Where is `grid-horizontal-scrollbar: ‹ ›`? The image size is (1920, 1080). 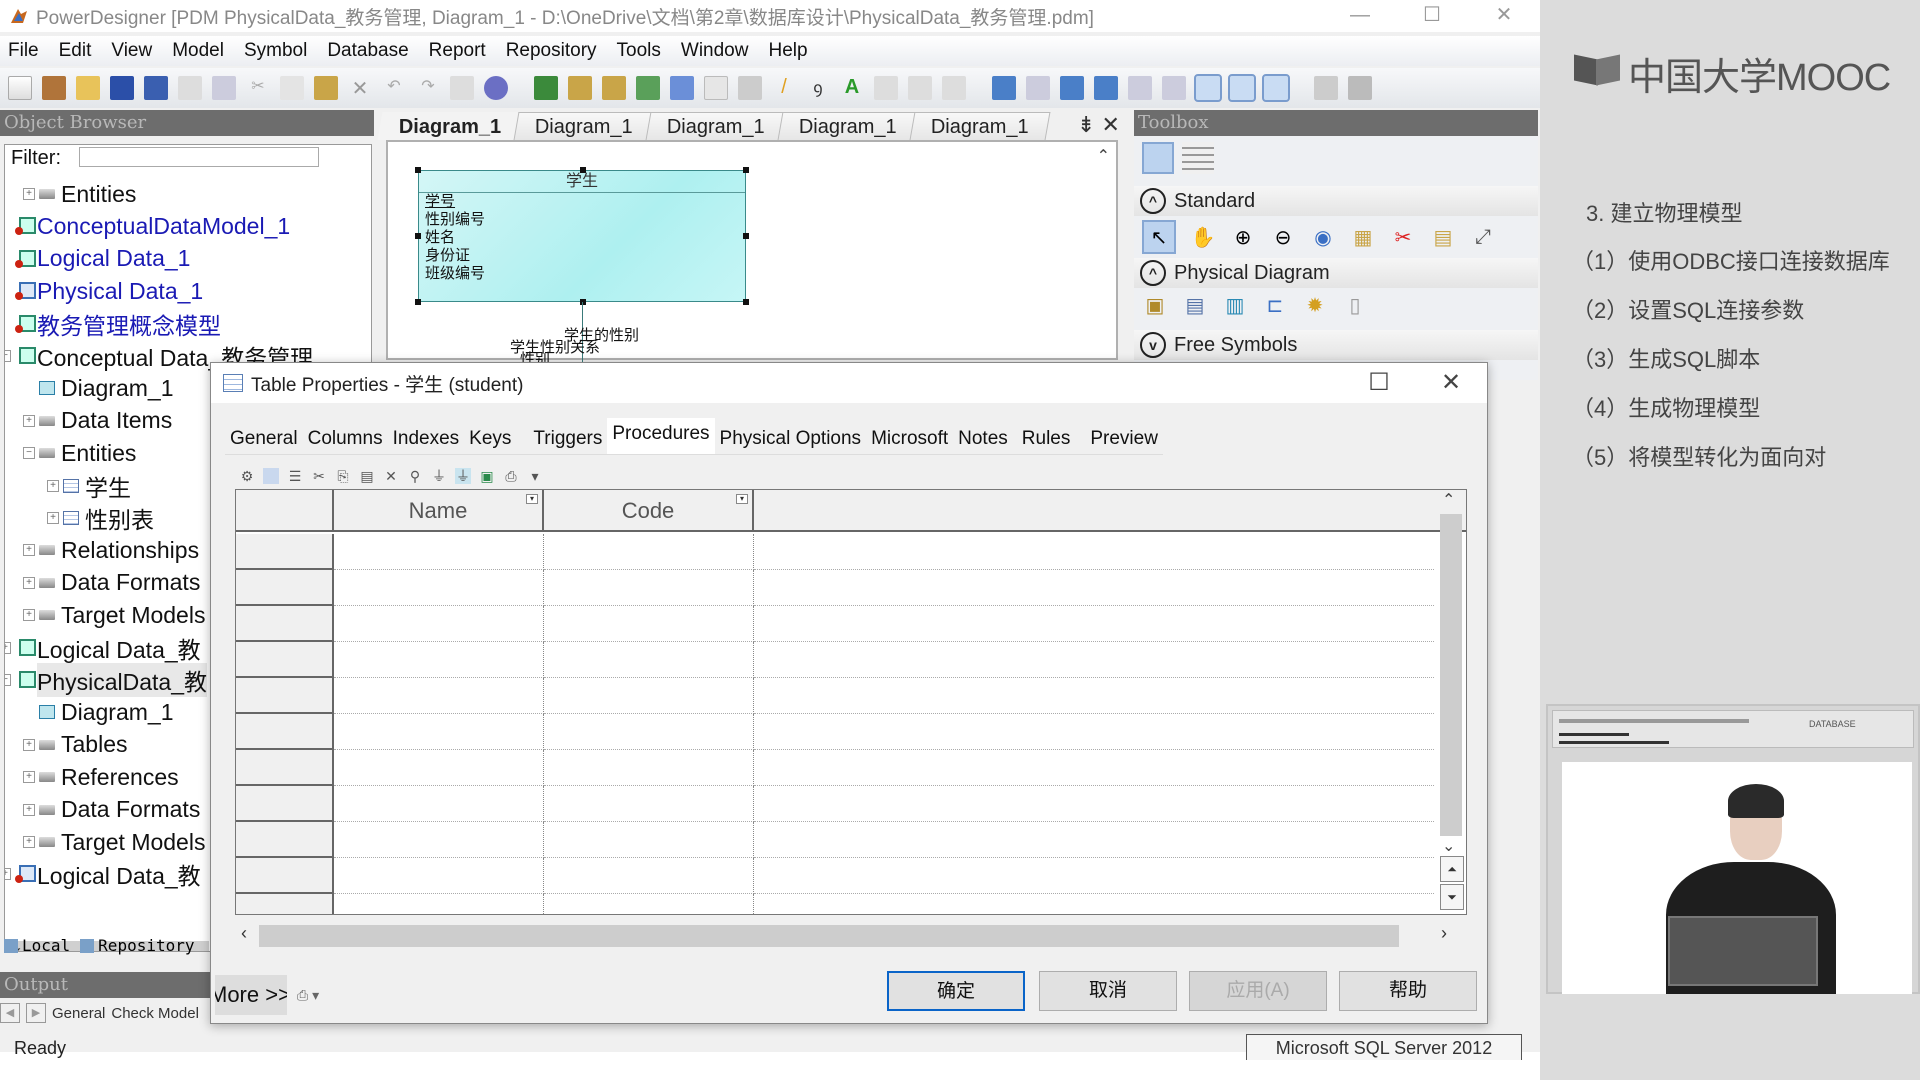 grid-horizontal-scrollbar: ‹ › is located at coordinates (841, 936).